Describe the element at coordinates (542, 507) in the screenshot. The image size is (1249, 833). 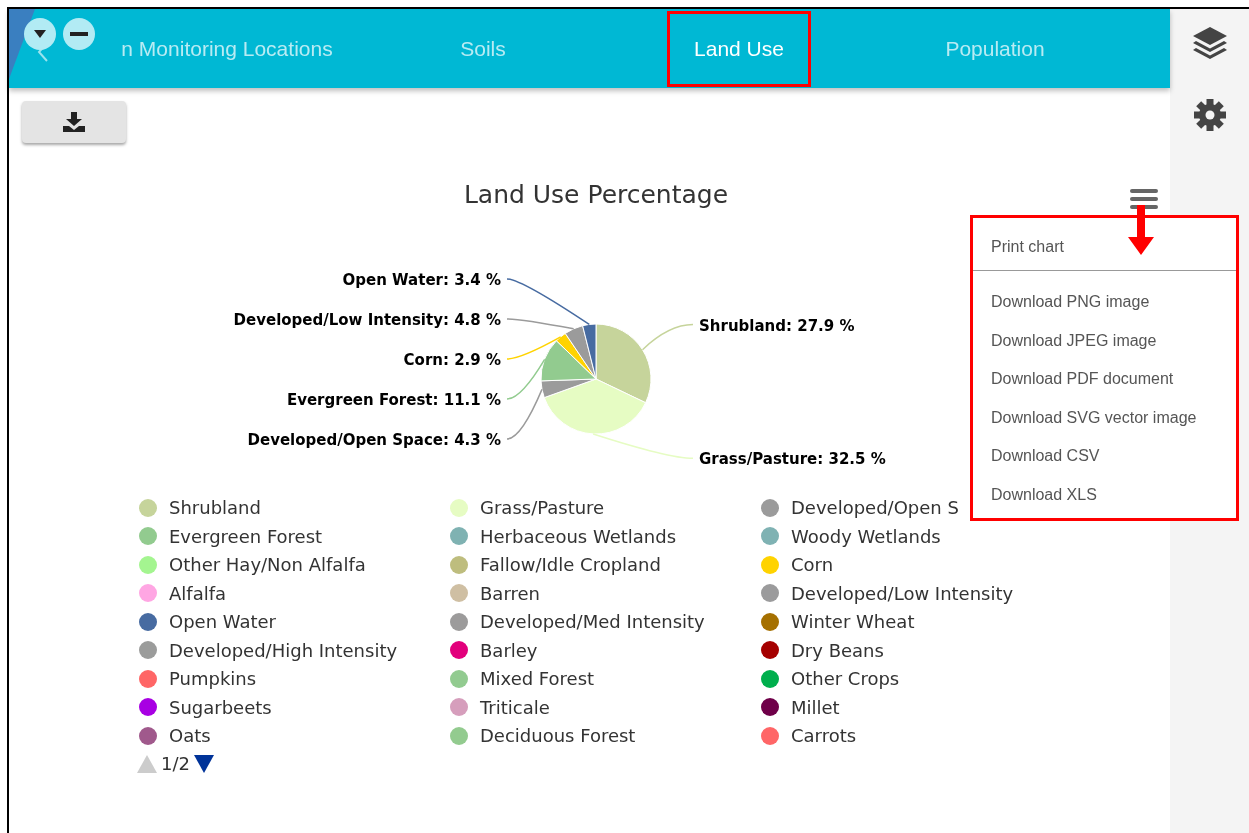
I see `legend-label: Grass/Pasture` at that location.